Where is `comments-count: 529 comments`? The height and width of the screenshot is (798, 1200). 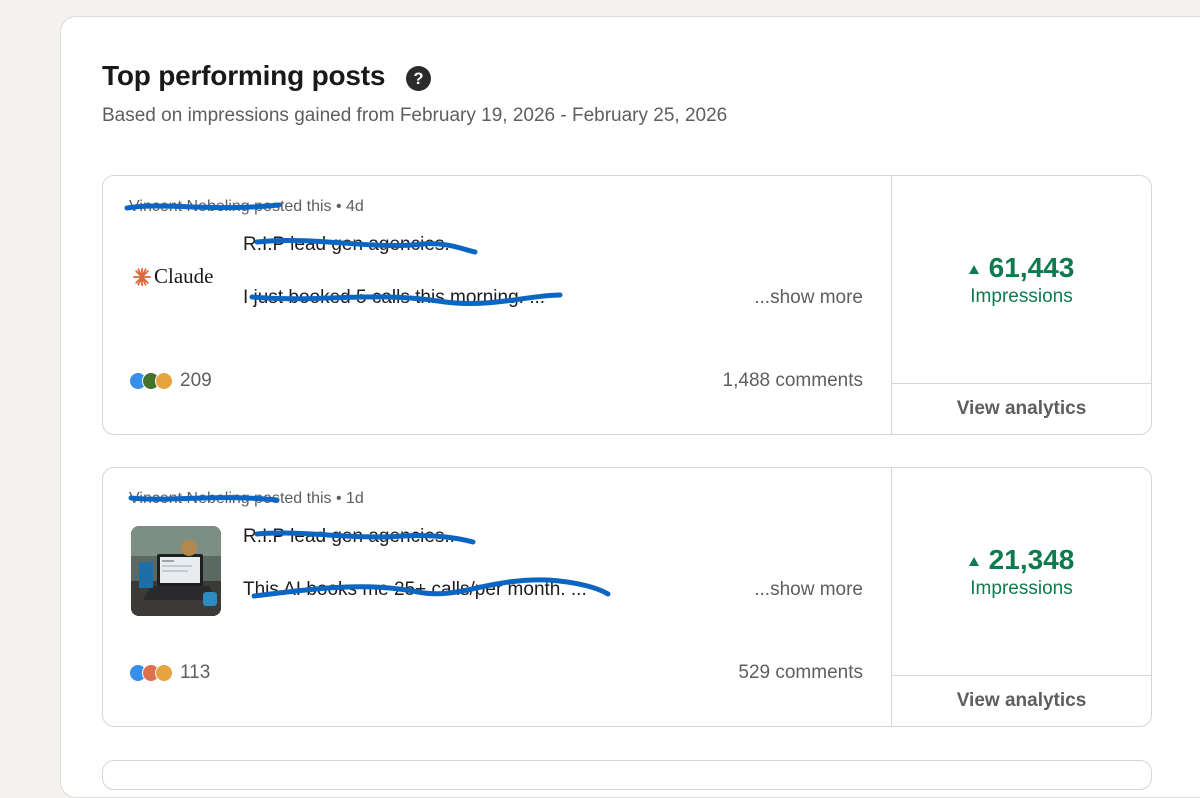
comments-count: 529 comments is located at coordinates (800, 673).